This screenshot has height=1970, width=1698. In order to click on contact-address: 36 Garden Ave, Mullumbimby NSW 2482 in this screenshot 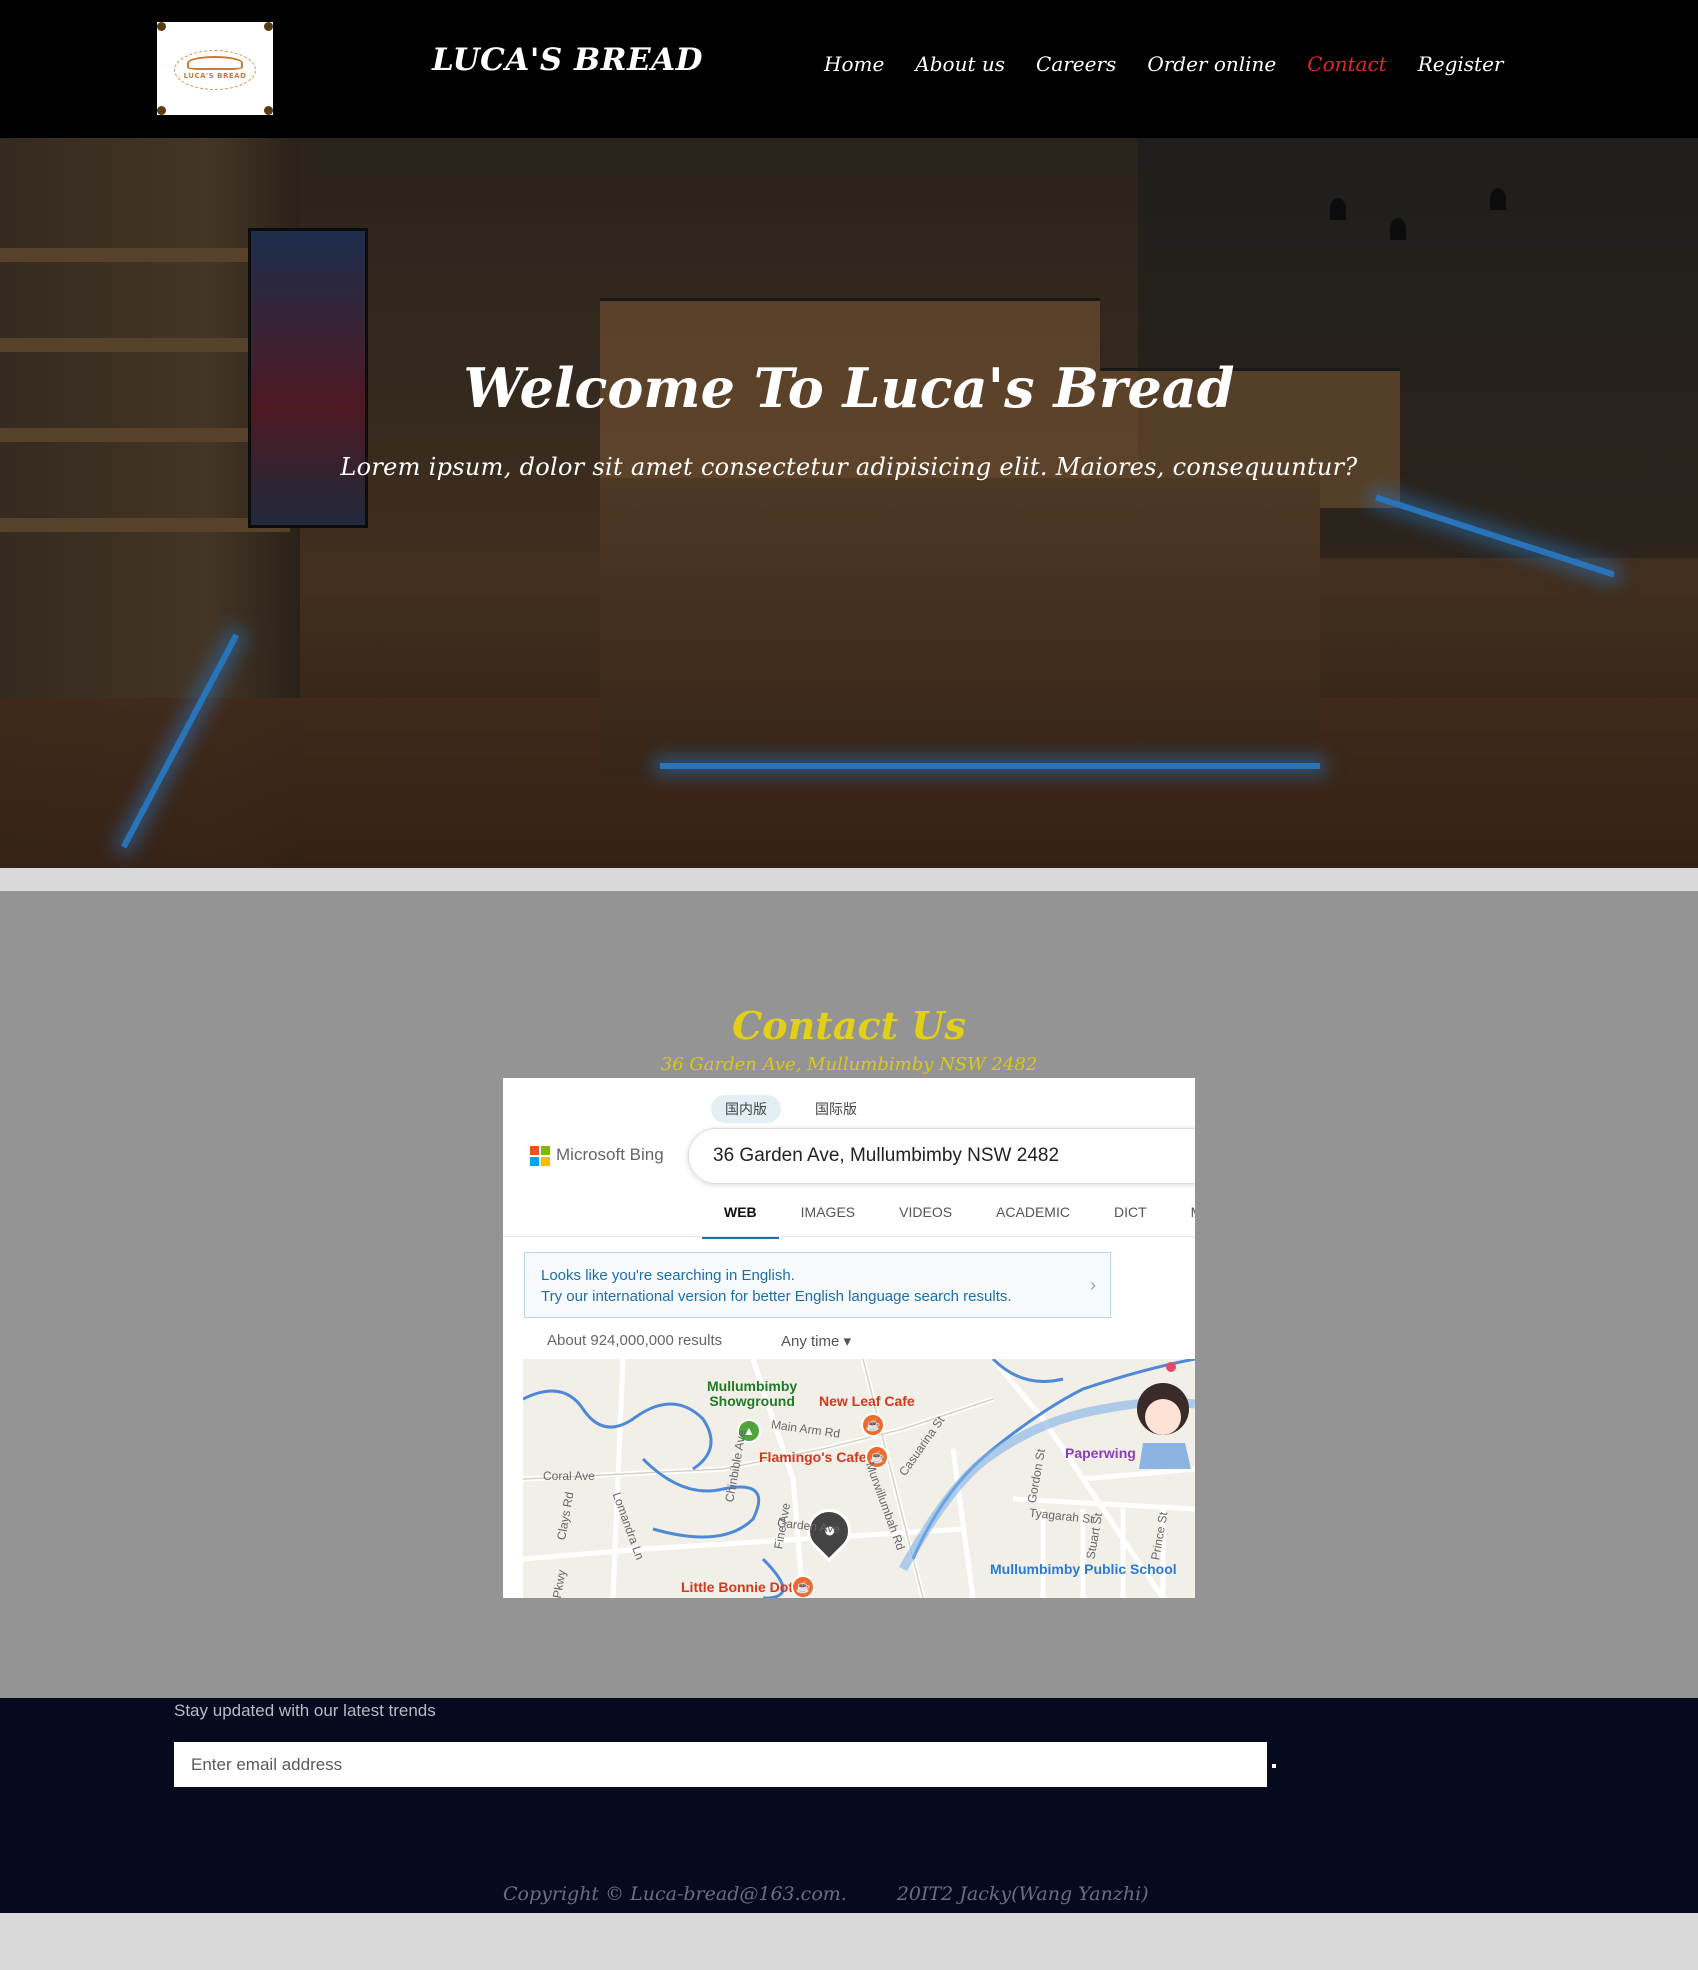, I will do `click(849, 1064)`.